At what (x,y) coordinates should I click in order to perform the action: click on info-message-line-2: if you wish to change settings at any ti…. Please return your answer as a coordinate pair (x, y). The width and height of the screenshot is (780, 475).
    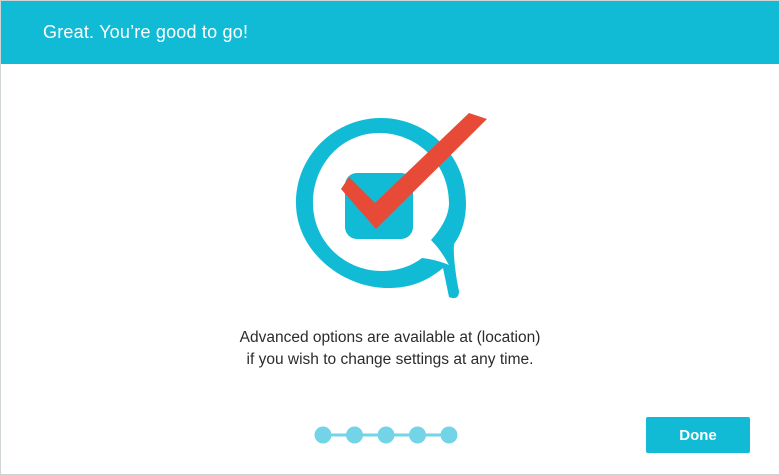
    Looking at the image, I should click on (390, 359).